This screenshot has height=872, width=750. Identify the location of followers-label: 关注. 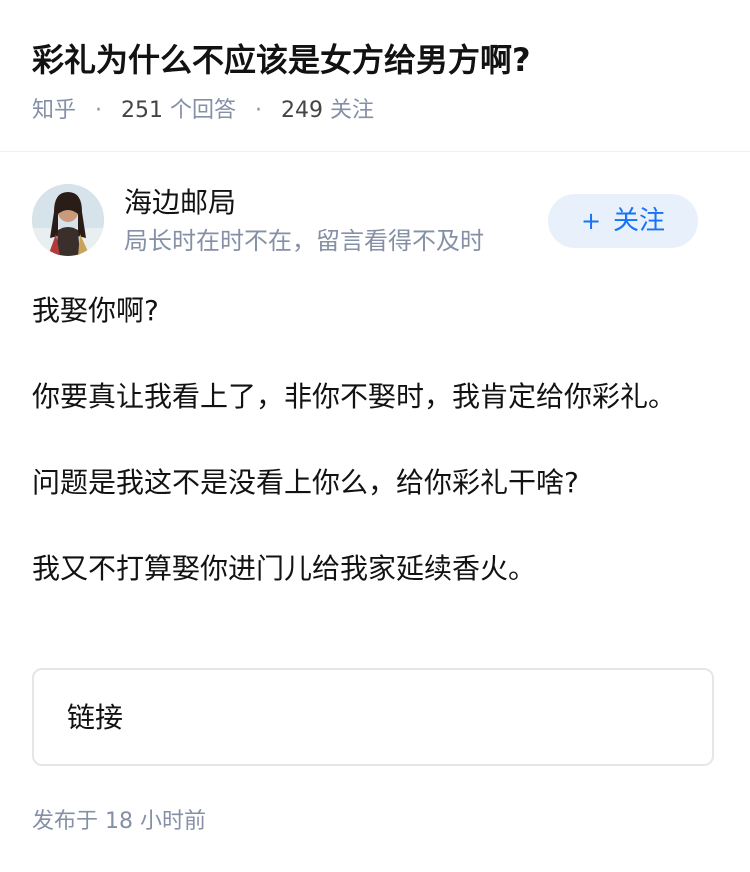
(352, 110).